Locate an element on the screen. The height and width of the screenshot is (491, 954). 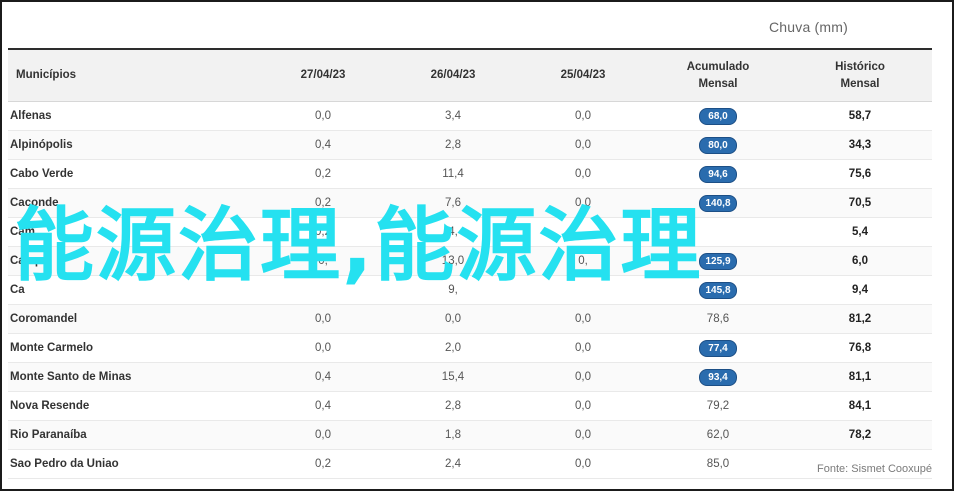
historico-cell: 70,5 is located at coordinates (860, 203).